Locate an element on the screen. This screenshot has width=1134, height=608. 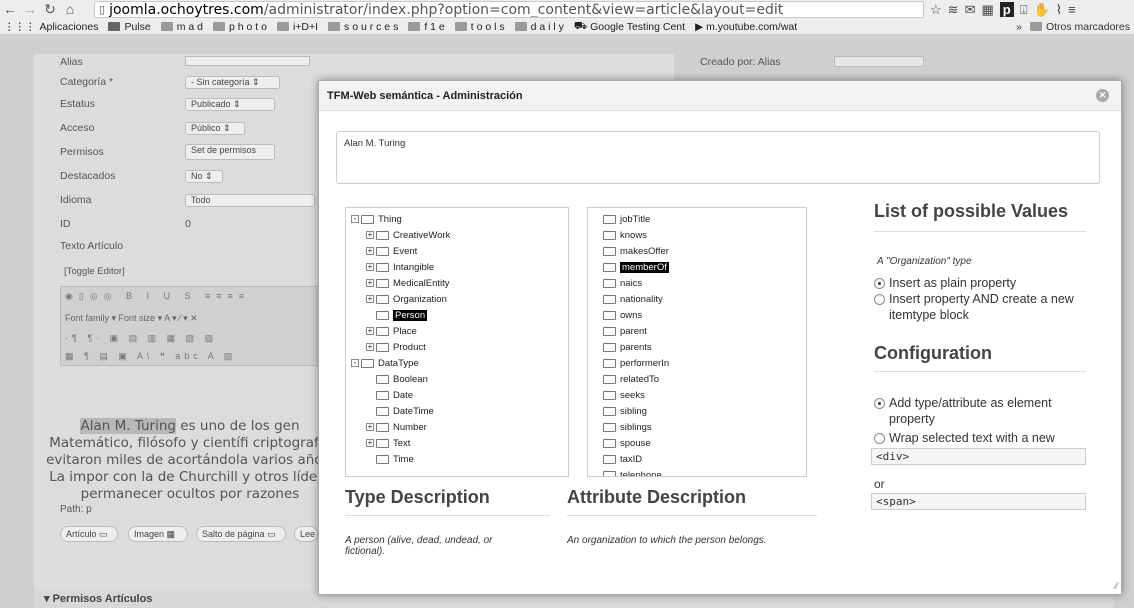
type-node: + Text is located at coordinates (459, 443).